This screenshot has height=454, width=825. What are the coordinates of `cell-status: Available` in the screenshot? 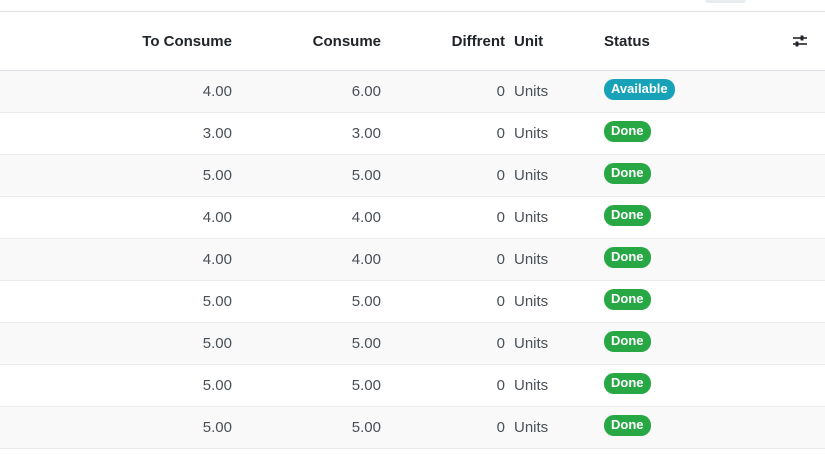 It's located at (639, 91).